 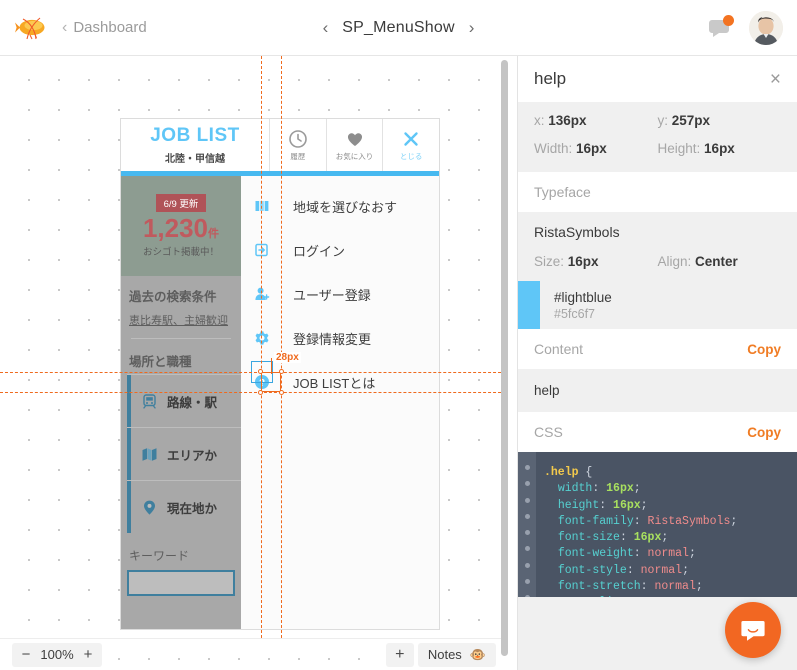 I want to click on mockup-keyword-input, so click(x=181, y=583).